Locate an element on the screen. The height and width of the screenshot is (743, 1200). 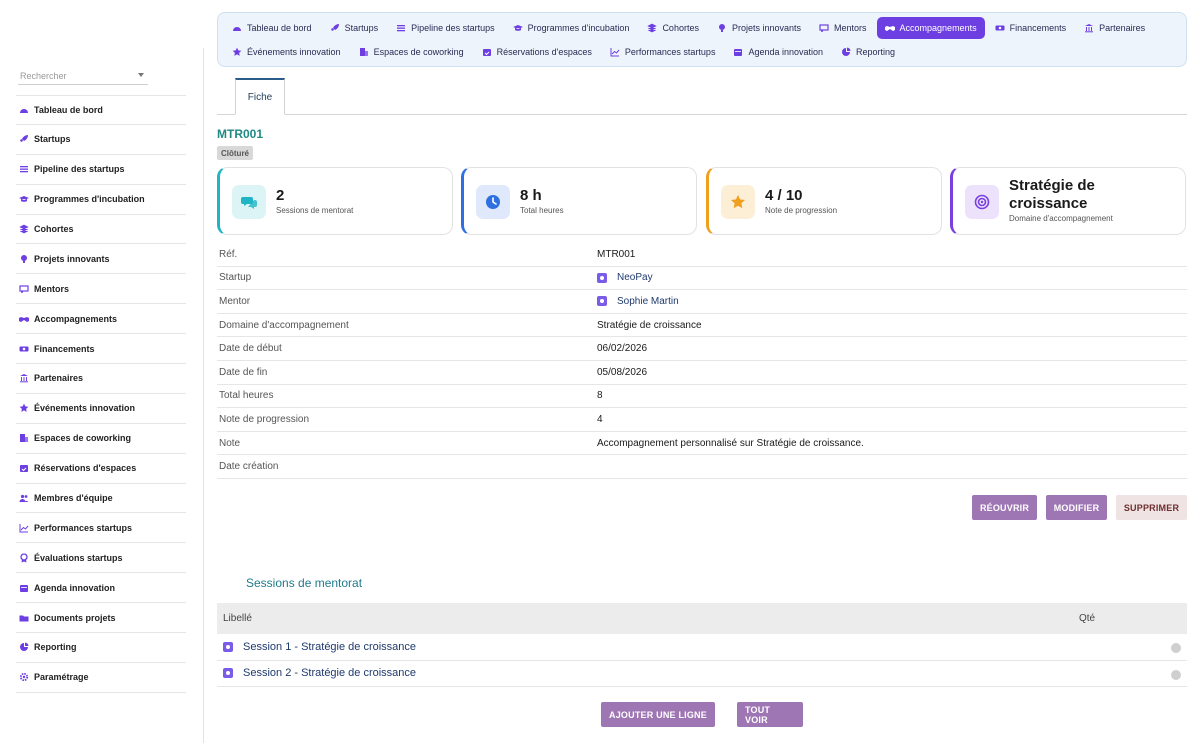
sidebar-item-documents-projets: Documents projets is located at coordinates (101, 618).